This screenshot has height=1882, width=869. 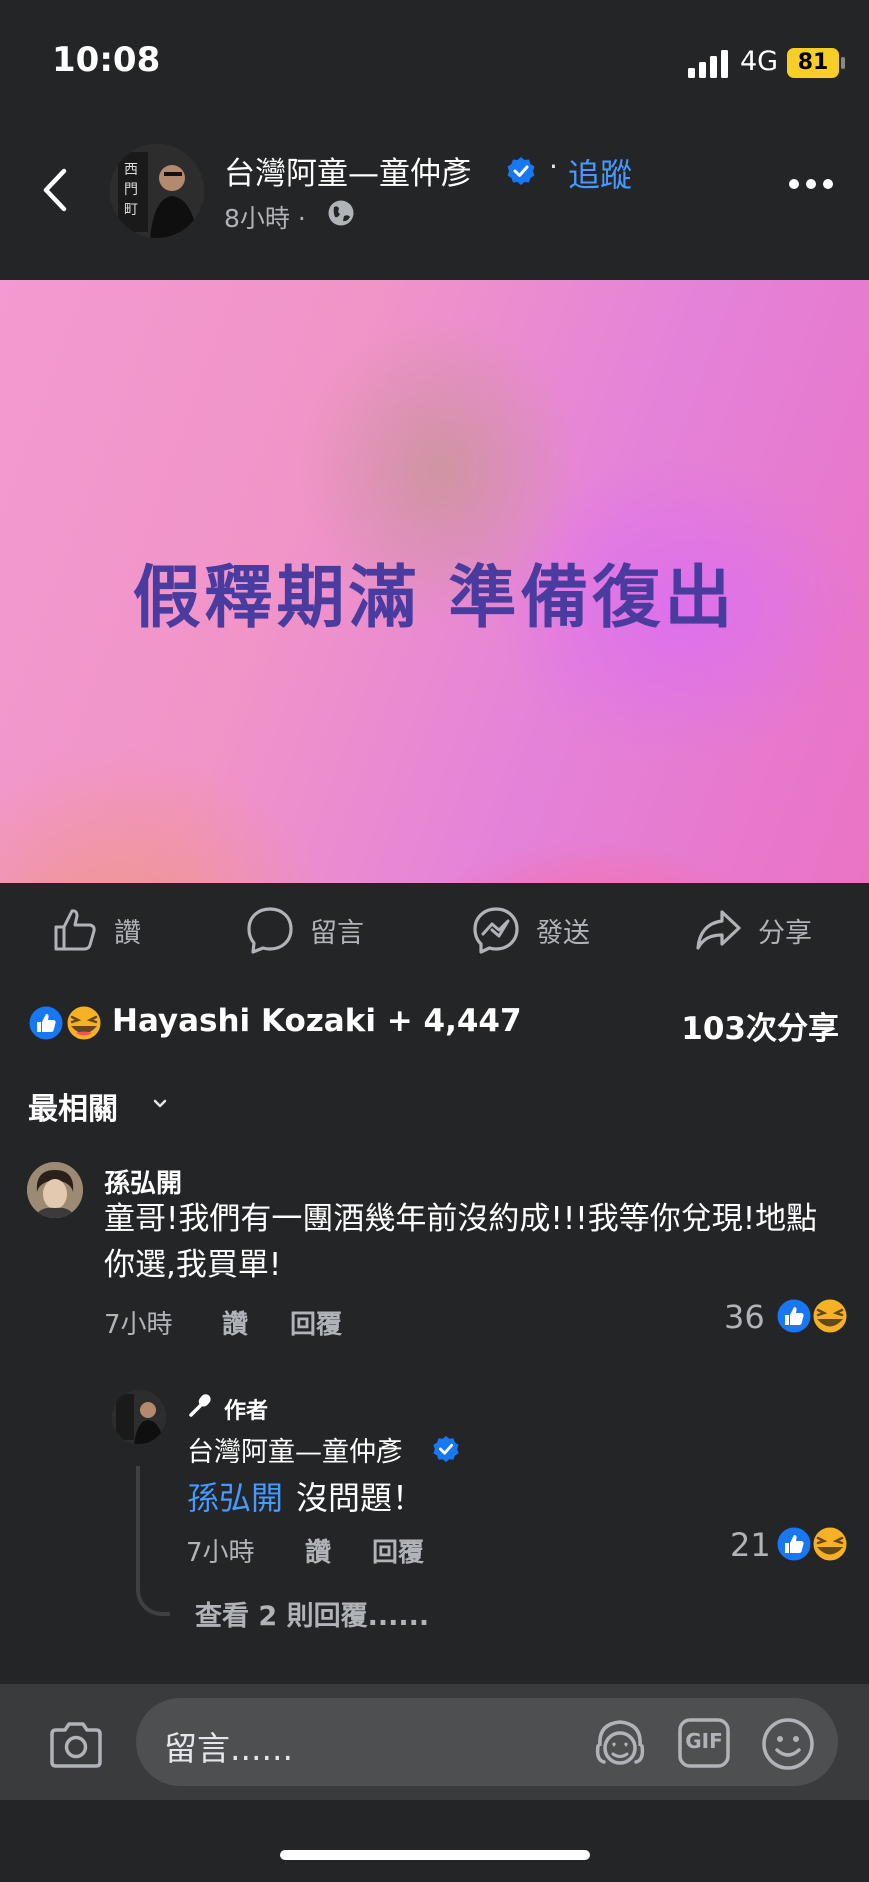 I want to click on reply-author: 台灣阿童—童仲彥, so click(x=295, y=1449).